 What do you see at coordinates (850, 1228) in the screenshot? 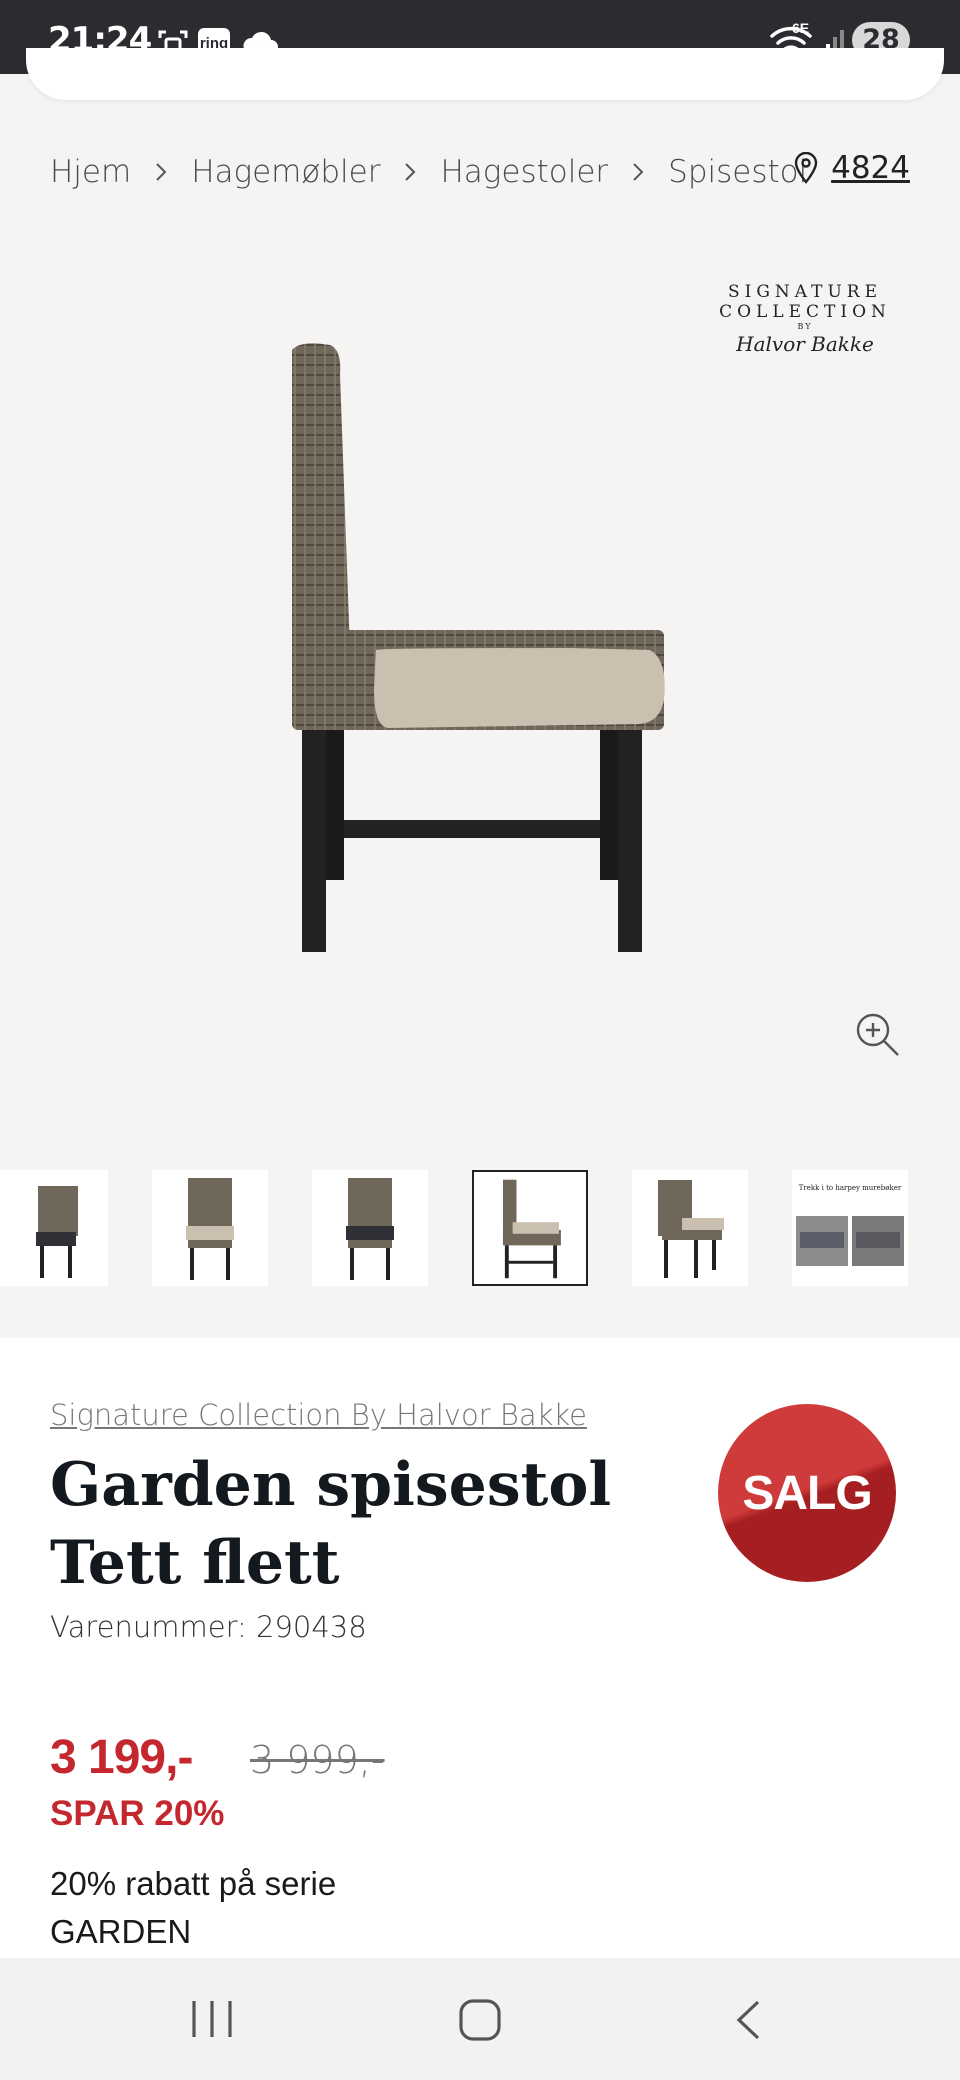
I see `thumbnail-6: Trekk i to harpey murebøker` at bounding box center [850, 1228].